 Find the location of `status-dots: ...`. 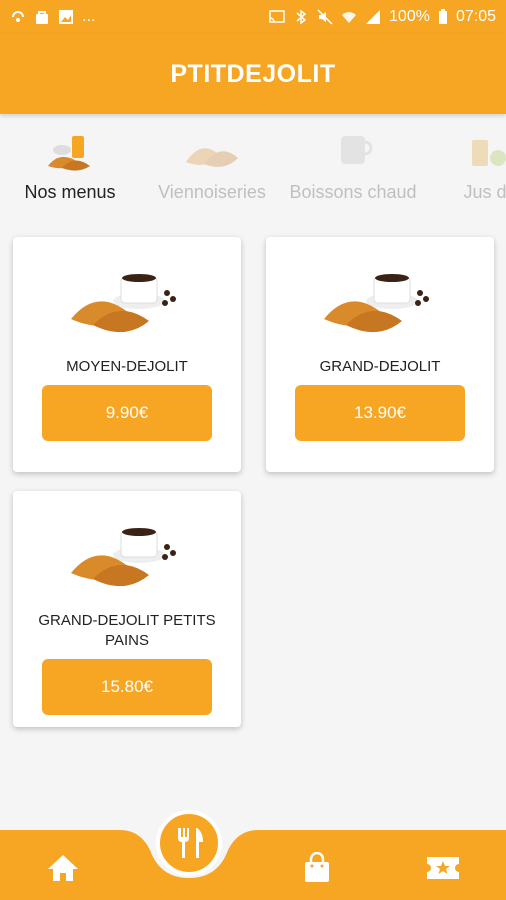

status-dots: ... is located at coordinates (89, 16).